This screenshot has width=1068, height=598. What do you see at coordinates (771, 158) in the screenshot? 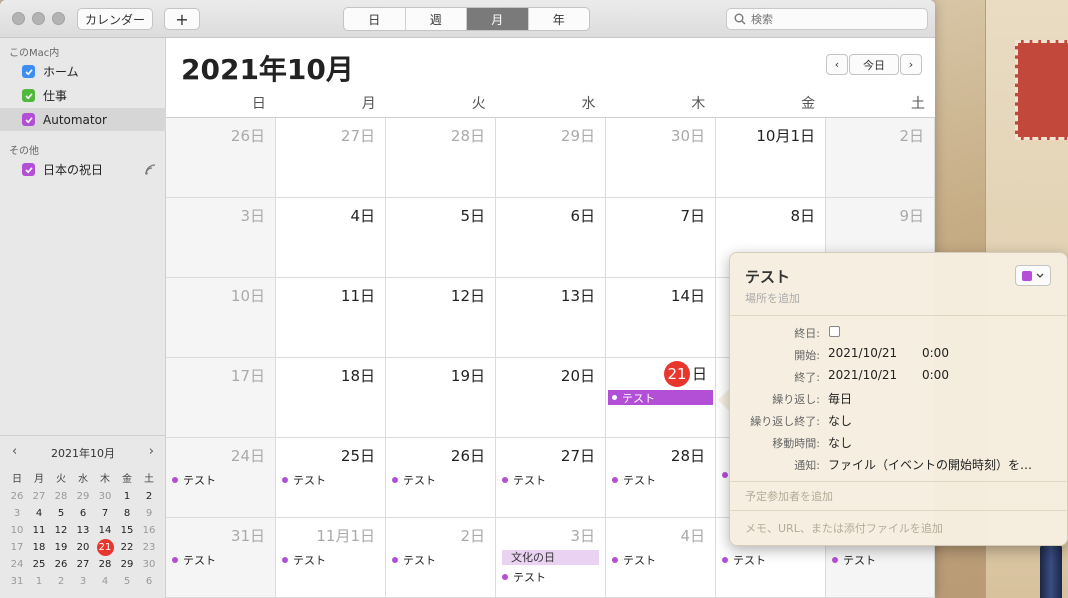
I see `day-cell: 10月1日` at bounding box center [771, 158].